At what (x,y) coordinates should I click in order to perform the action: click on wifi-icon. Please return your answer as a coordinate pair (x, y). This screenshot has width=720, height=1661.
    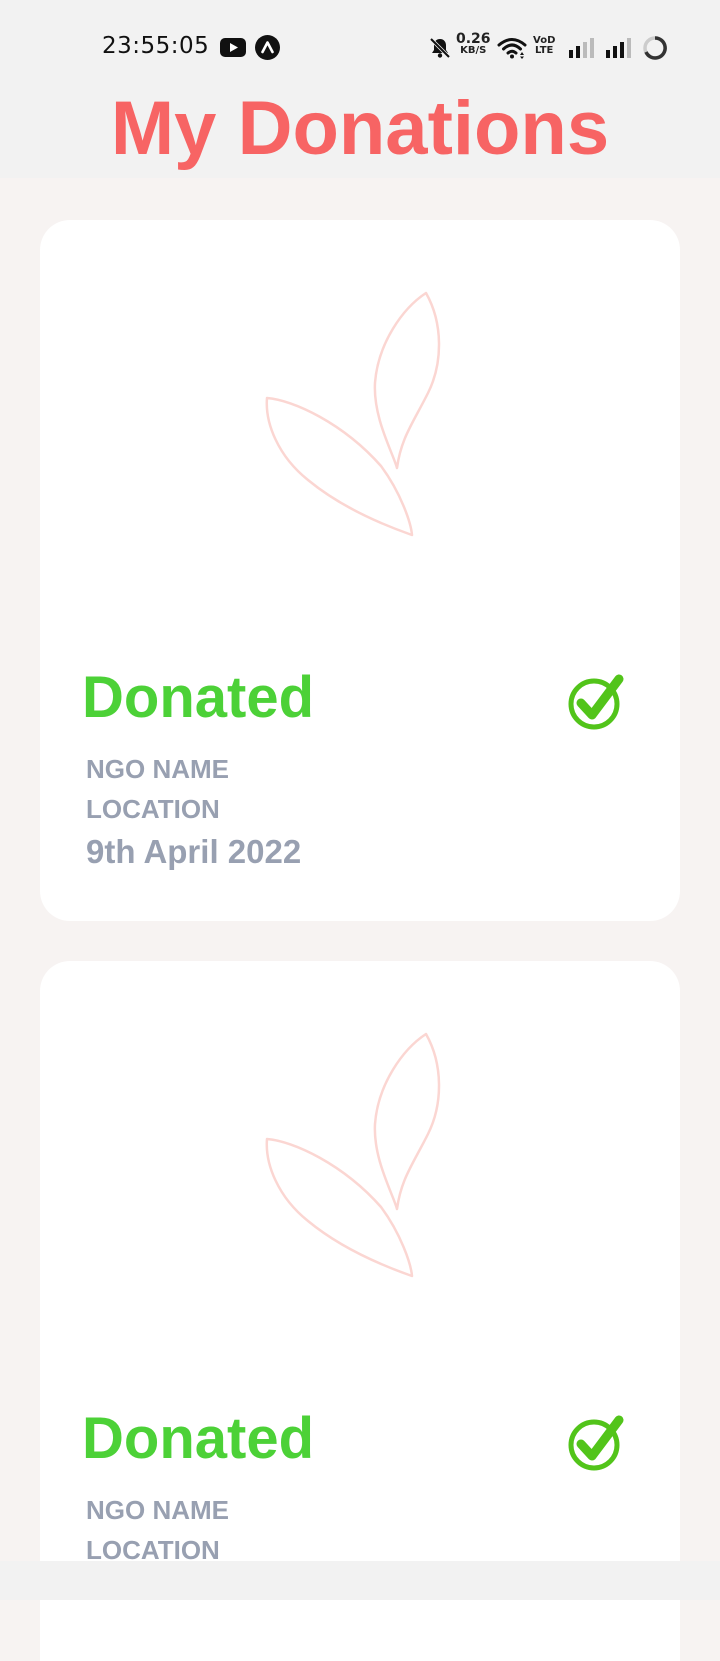
    Looking at the image, I should click on (512, 48).